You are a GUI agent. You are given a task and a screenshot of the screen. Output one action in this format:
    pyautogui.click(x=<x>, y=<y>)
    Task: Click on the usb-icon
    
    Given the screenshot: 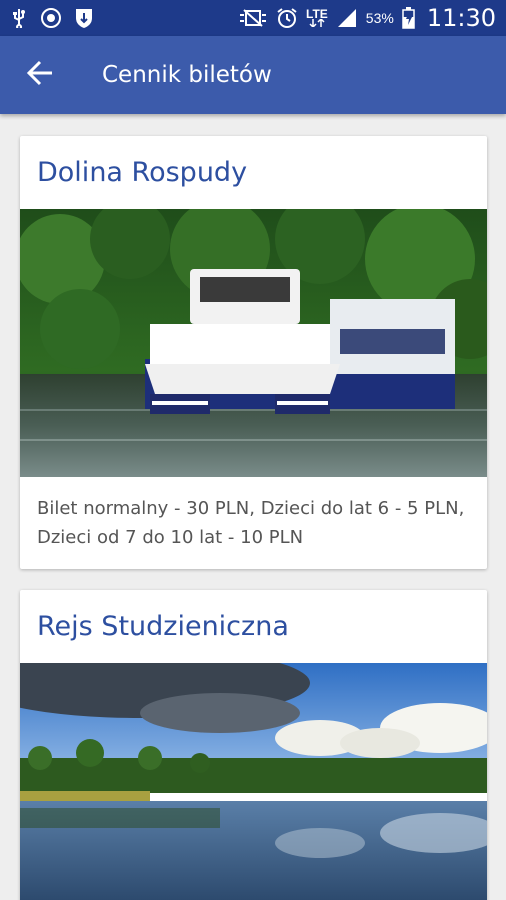 What is the action you would take?
    pyautogui.click(x=19, y=18)
    